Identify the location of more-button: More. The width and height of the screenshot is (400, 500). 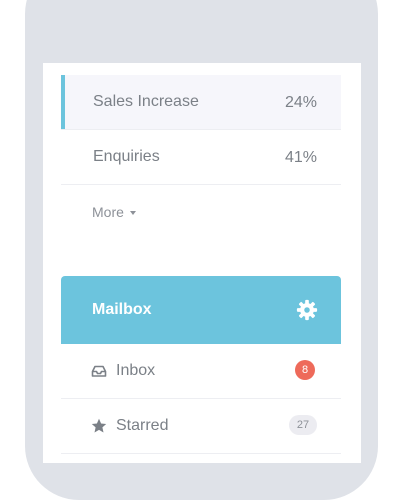
(114, 212).